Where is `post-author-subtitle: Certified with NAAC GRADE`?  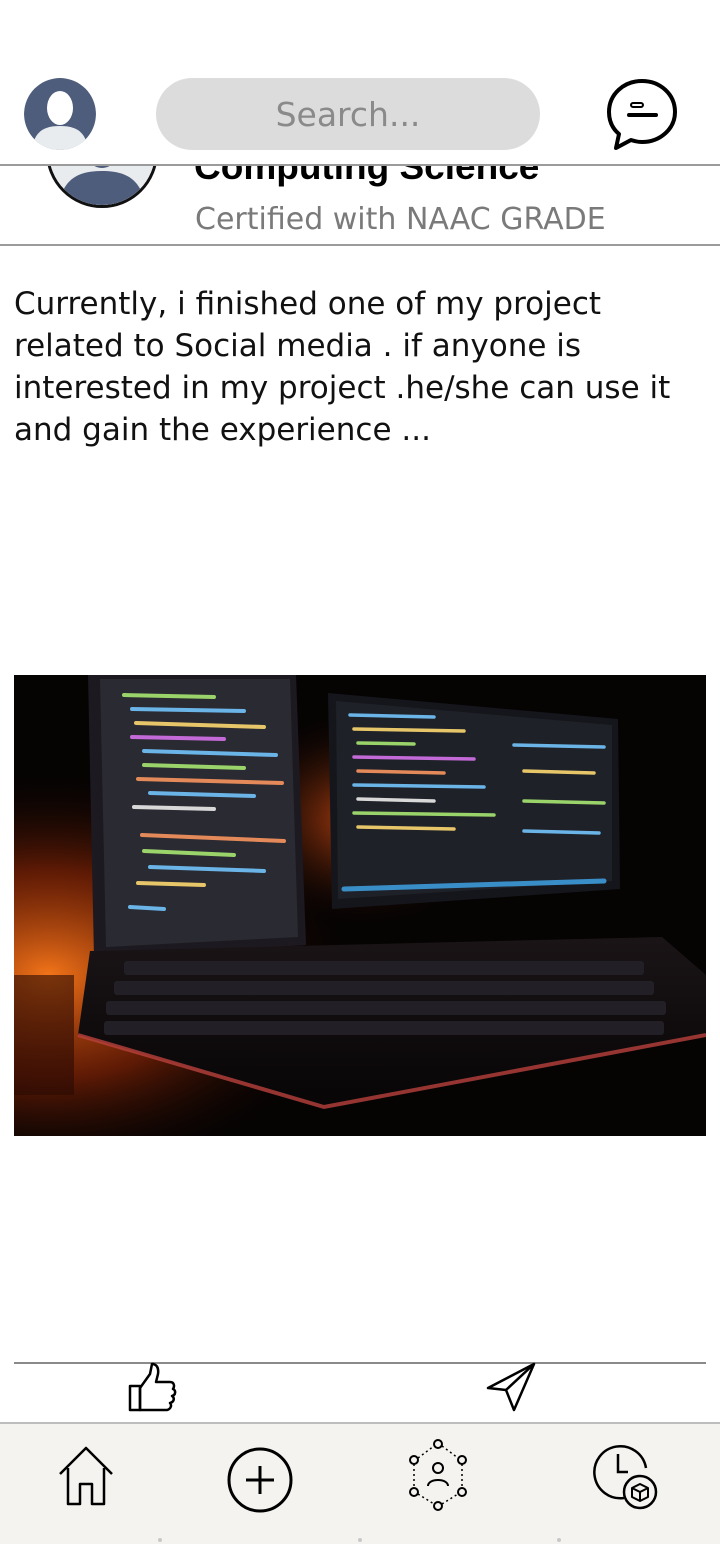 post-author-subtitle: Certified with NAAC GRADE is located at coordinates (400, 219).